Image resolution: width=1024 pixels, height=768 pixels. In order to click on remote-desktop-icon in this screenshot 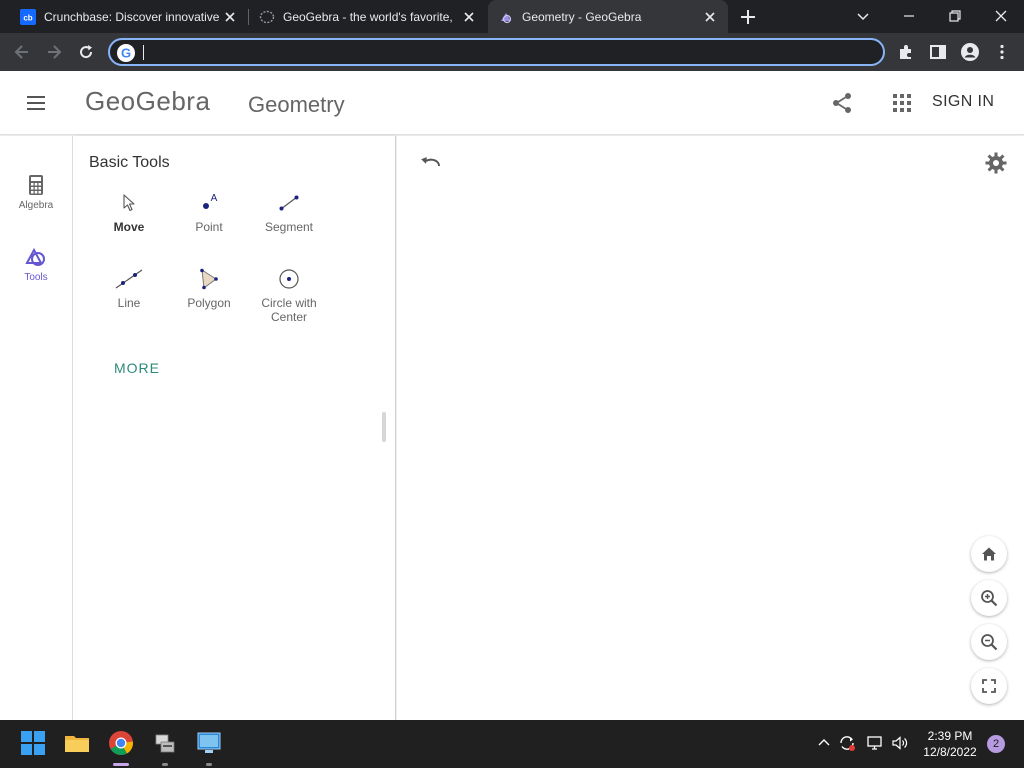, I will do `click(209, 743)`.